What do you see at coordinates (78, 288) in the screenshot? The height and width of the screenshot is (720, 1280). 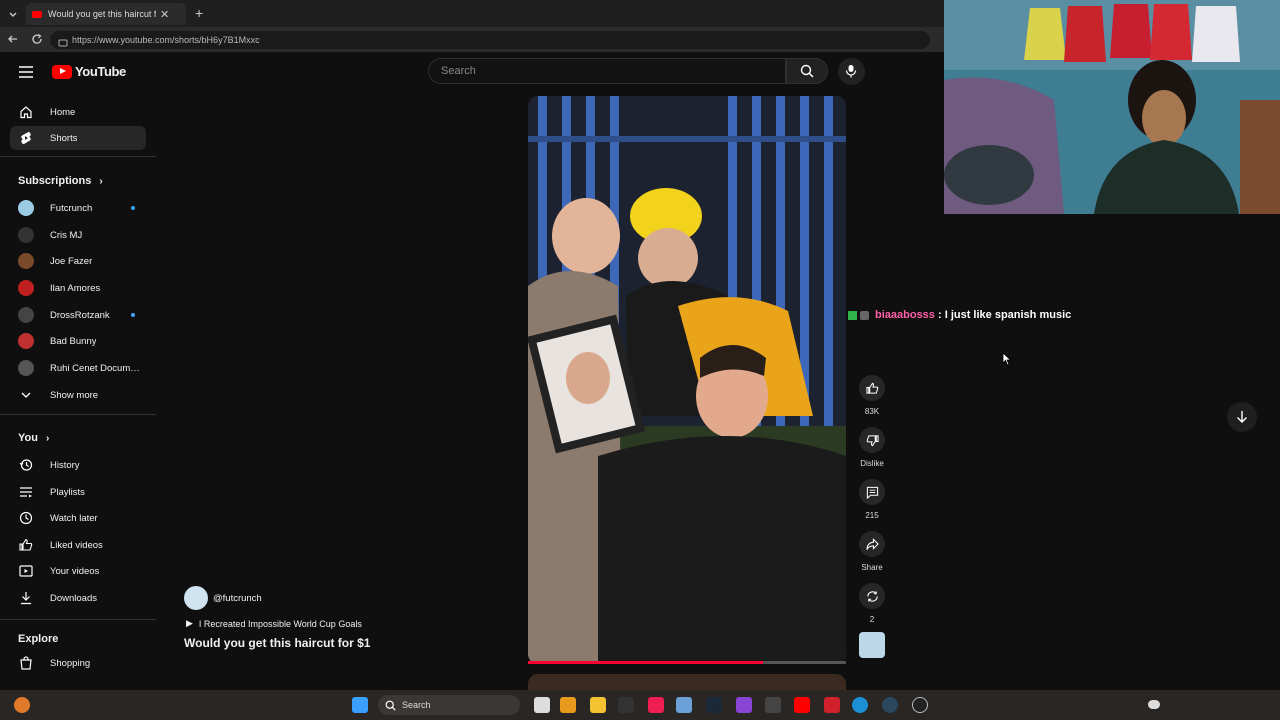 I see `sidebar-subscription-item: Ilan Amores` at bounding box center [78, 288].